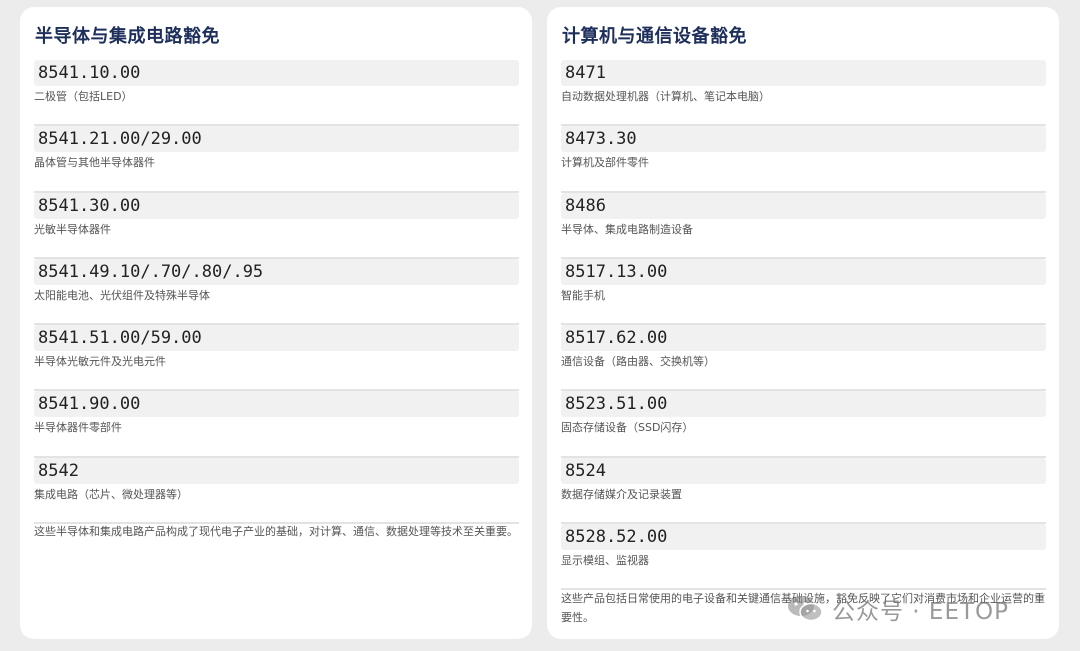 This screenshot has height=651, width=1080. Describe the element at coordinates (803, 537) in the screenshot. I see `hs-code: 8528.52.00` at that location.